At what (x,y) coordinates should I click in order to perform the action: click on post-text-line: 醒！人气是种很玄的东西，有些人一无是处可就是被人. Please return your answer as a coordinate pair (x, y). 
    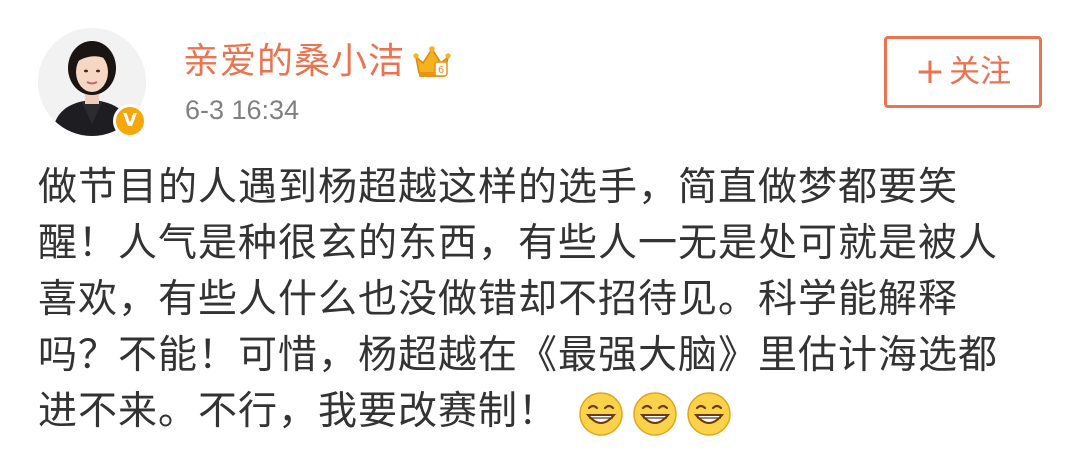
    Looking at the image, I should click on (518, 243).